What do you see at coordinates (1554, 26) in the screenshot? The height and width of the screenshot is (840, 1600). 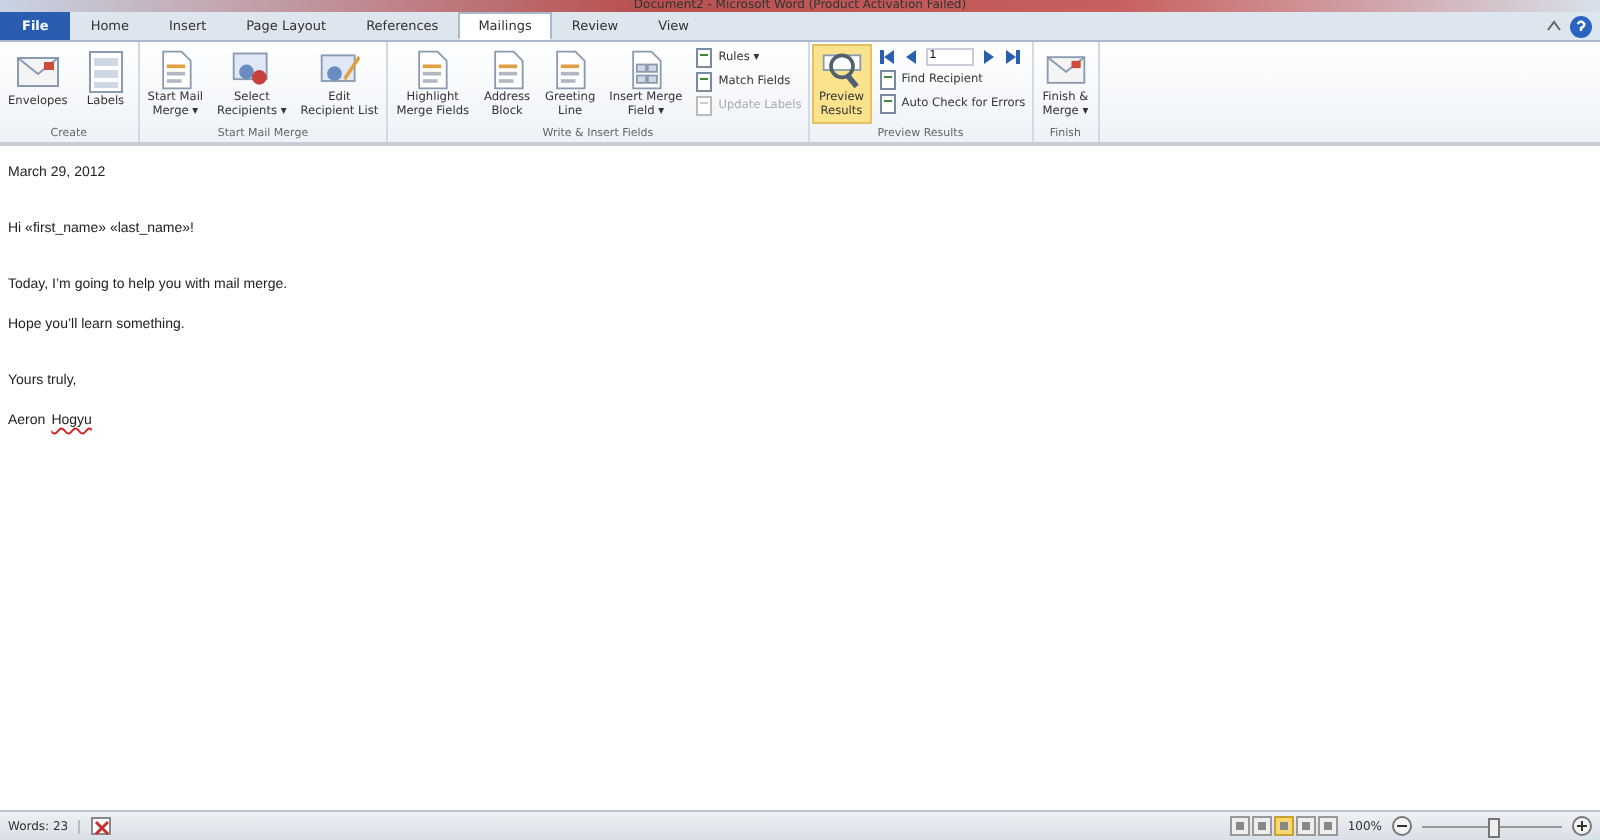 I see `collapse-ribbon-icon` at bounding box center [1554, 26].